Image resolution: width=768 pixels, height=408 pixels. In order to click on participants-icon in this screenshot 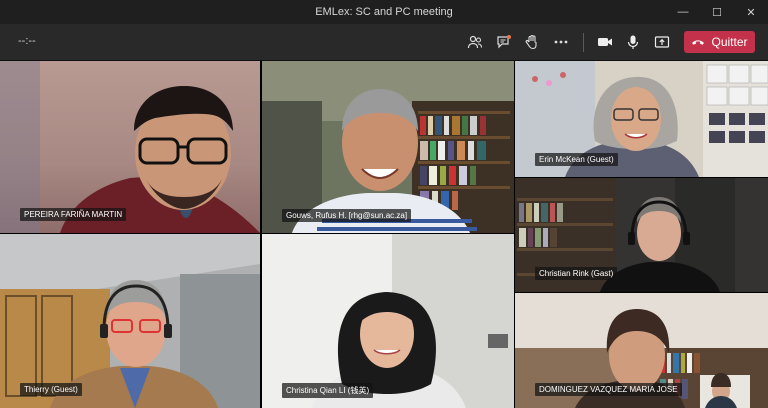, I will do `click(475, 42)`.